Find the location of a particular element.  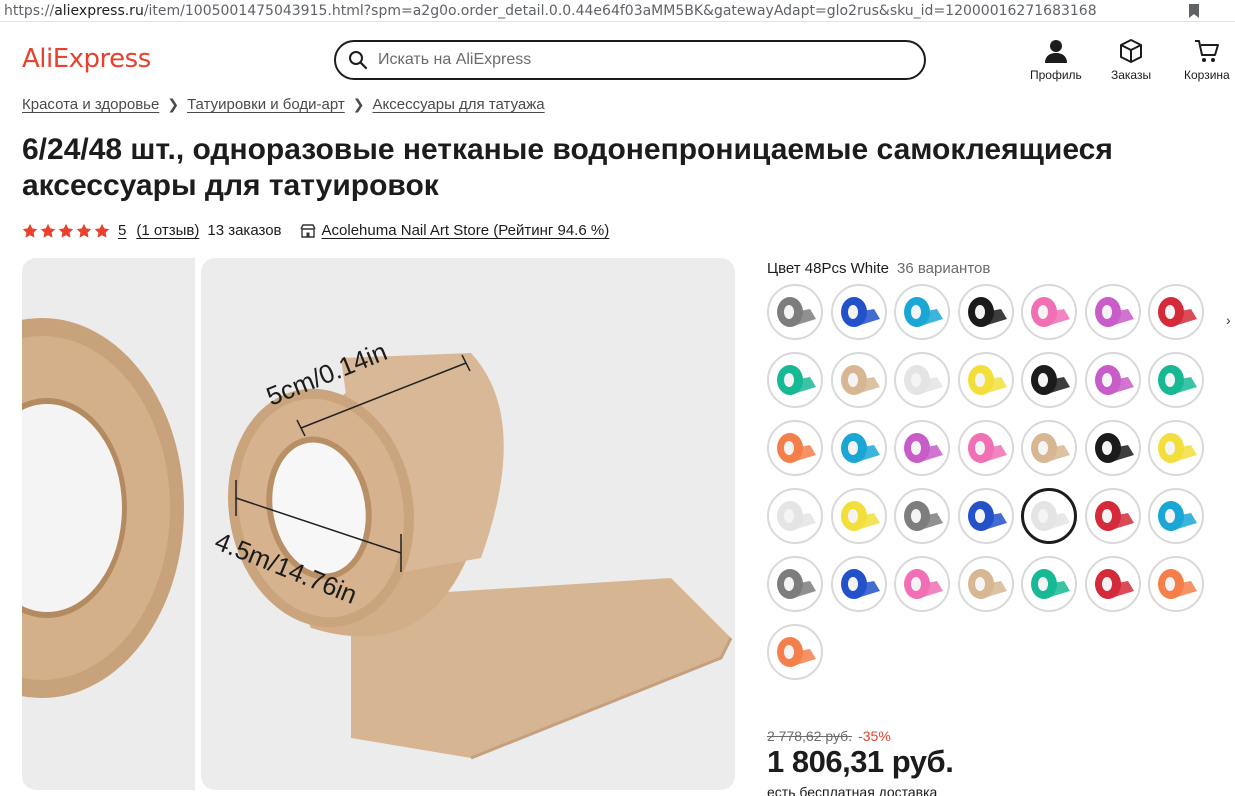

free-delivery-note: есть бесплатная доставка is located at coordinates (852, 790).